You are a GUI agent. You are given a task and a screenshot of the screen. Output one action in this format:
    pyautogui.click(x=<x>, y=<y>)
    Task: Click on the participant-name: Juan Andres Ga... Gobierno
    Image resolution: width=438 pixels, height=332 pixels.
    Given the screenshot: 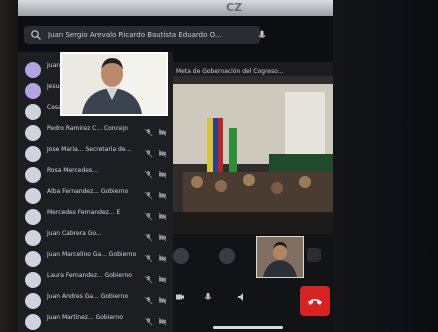 What is the action you would take?
    pyautogui.click(x=88, y=296)
    